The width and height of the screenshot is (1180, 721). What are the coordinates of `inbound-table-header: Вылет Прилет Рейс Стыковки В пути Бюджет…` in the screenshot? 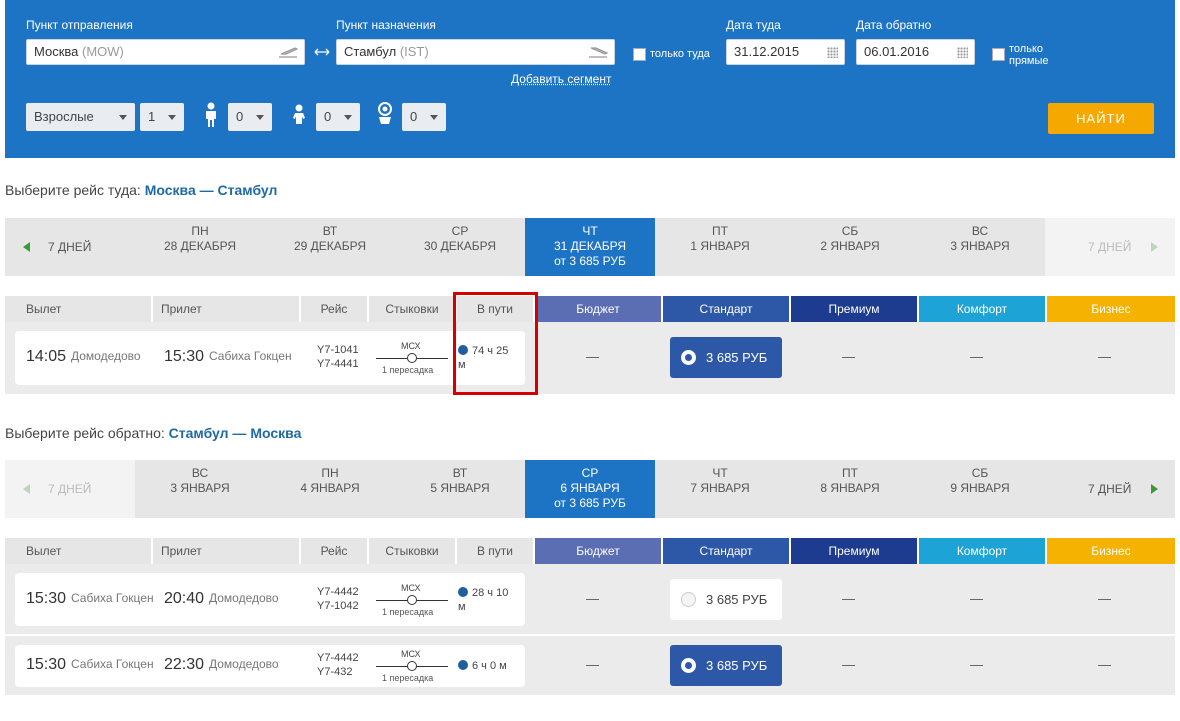 It's located at (590, 551).